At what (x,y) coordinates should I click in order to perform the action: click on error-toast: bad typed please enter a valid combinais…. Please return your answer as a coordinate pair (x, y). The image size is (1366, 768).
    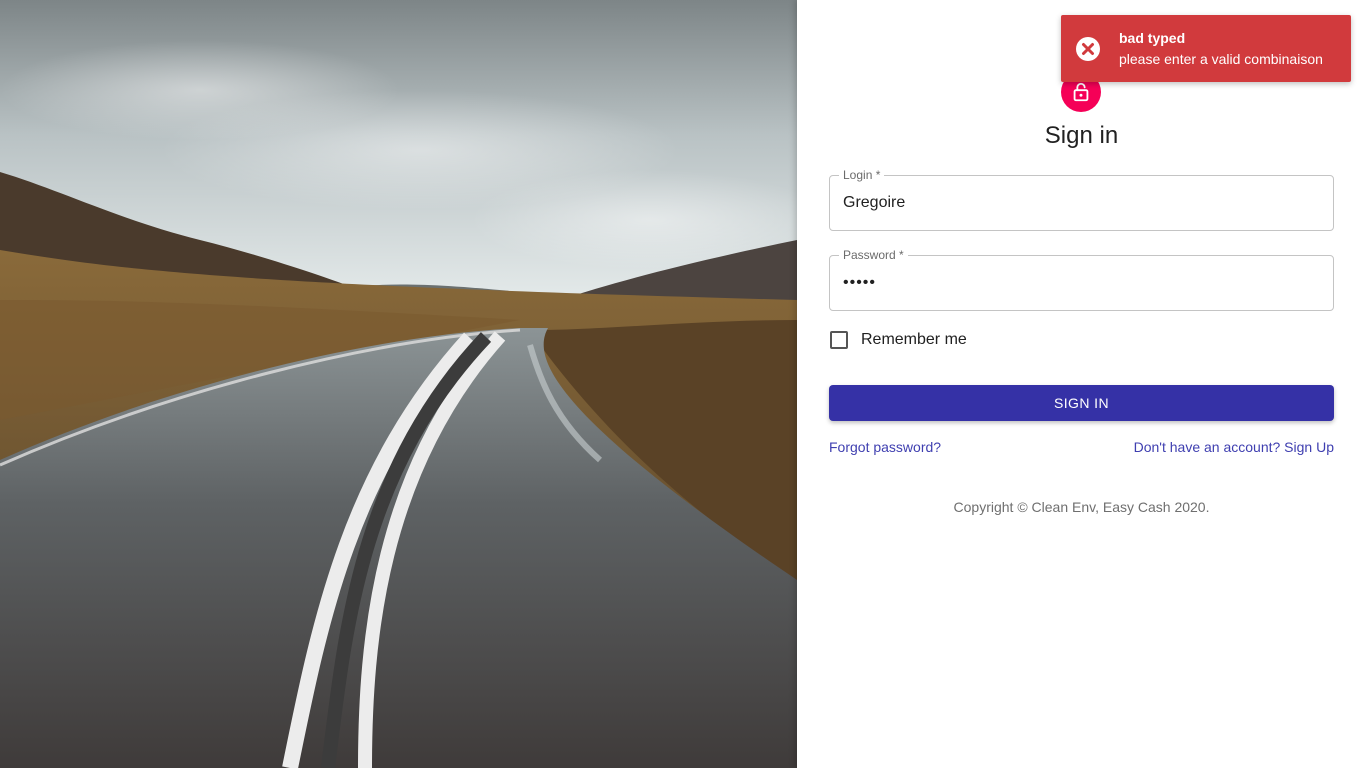
    Looking at the image, I should click on (1206, 48).